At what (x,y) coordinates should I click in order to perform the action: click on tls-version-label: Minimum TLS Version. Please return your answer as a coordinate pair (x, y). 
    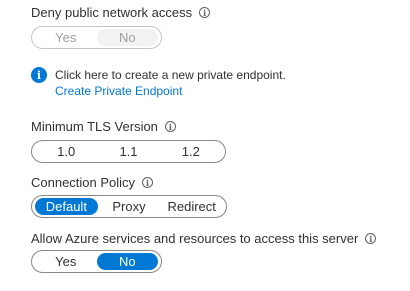
    Looking at the image, I should click on (94, 126).